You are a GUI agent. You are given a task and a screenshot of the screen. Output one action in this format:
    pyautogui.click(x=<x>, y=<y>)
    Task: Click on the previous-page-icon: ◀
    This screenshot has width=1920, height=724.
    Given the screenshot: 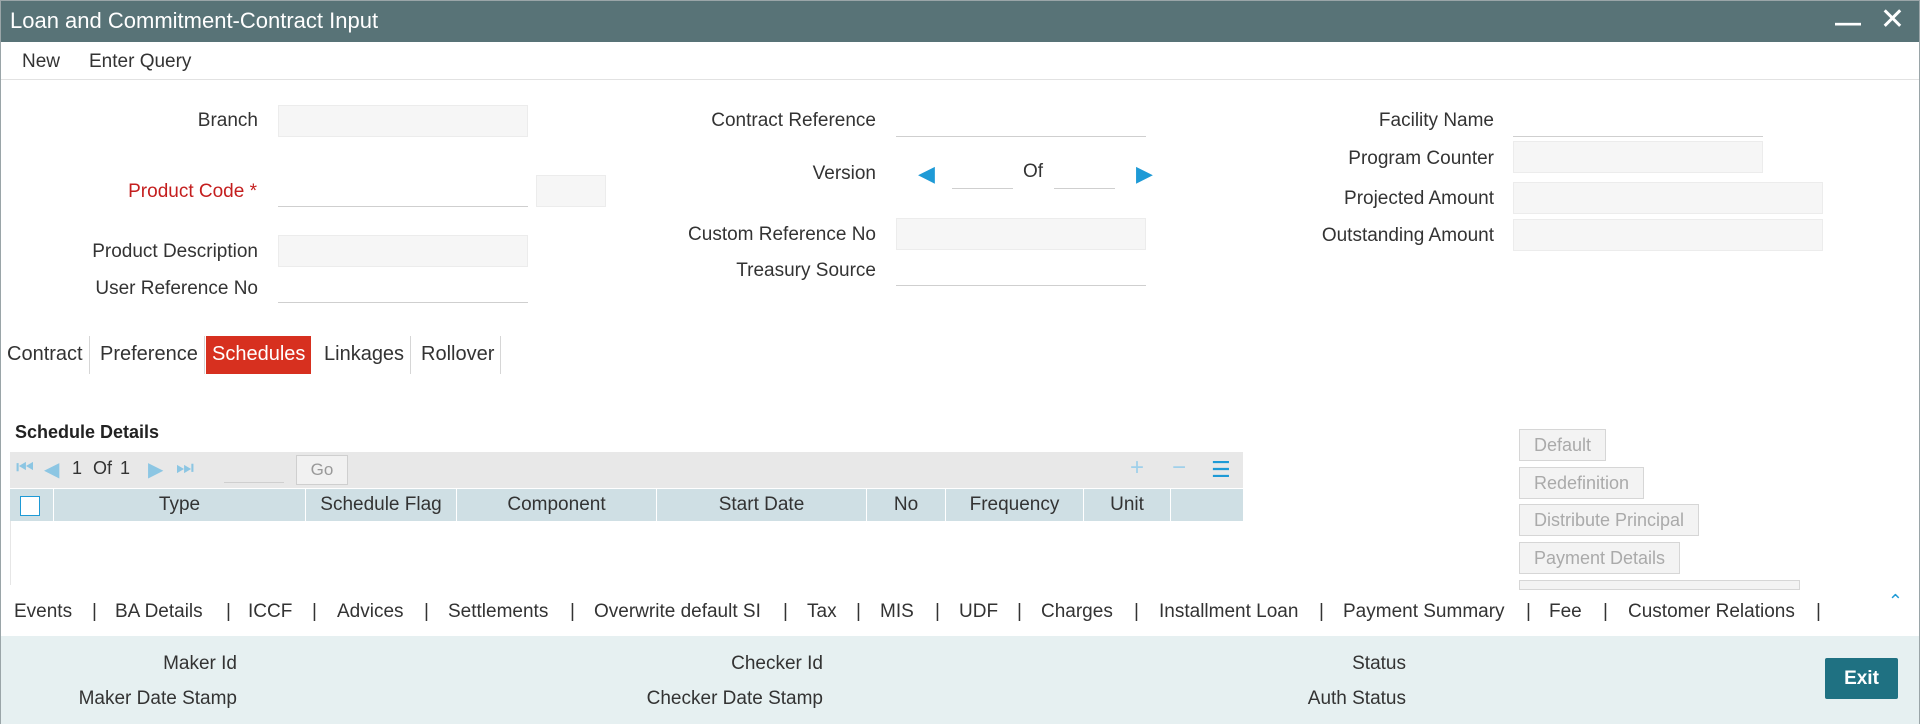 What is the action you would take?
    pyautogui.click(x=51, y=469)
    